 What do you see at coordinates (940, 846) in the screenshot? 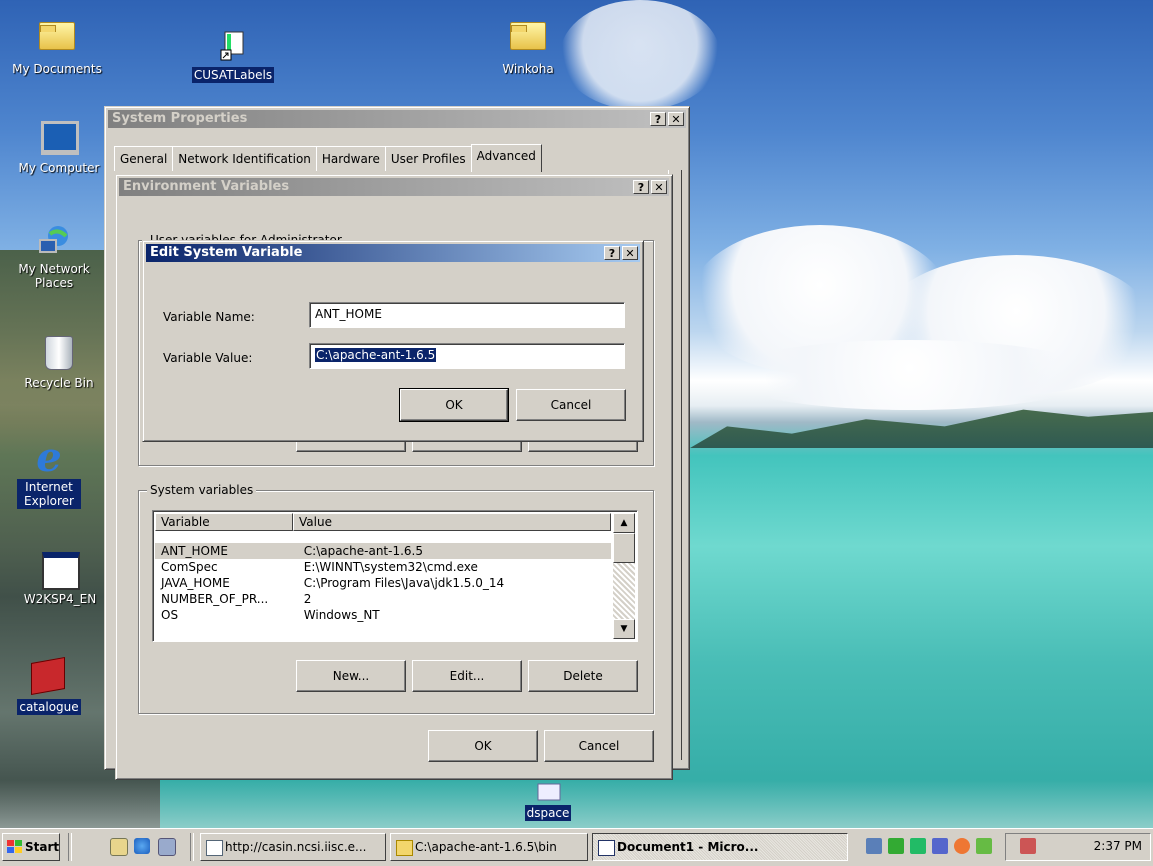
I see `tray-shield-icon` at bounding box center [940, 846].